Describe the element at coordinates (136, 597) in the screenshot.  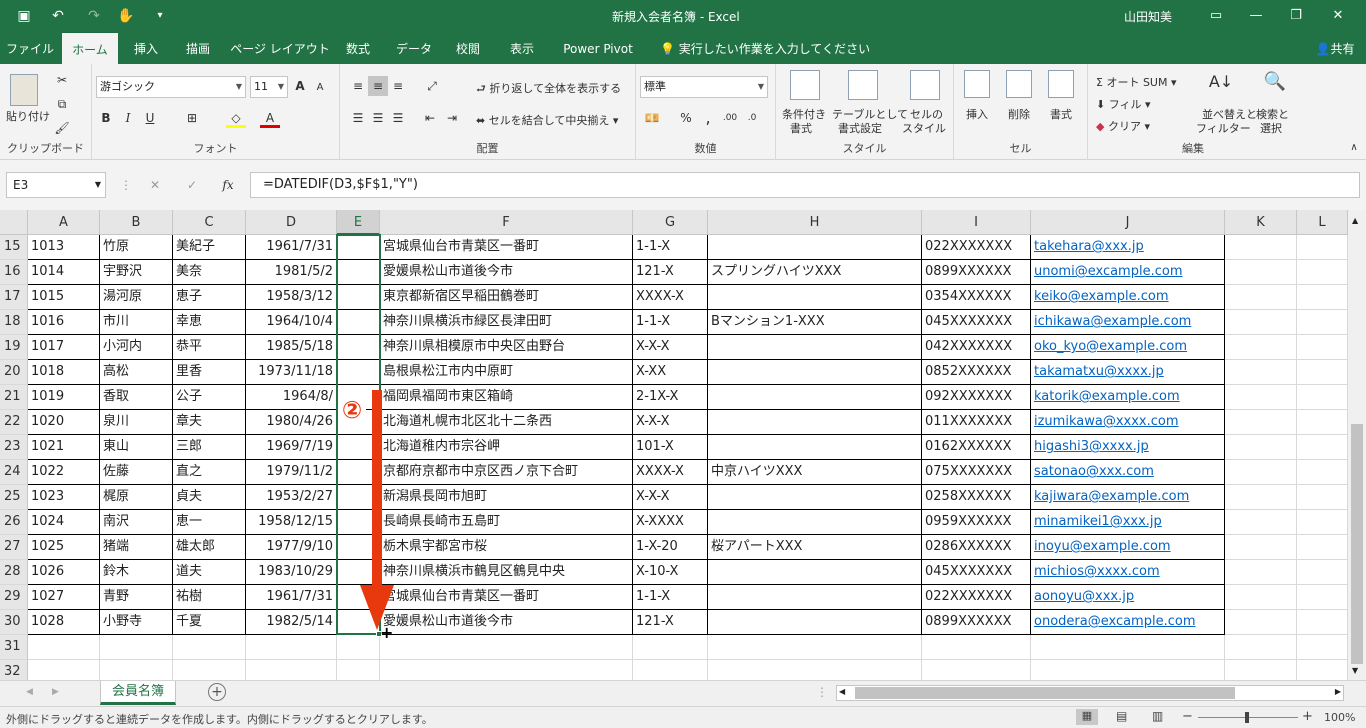
I see `table-cell: 青野` at that location.